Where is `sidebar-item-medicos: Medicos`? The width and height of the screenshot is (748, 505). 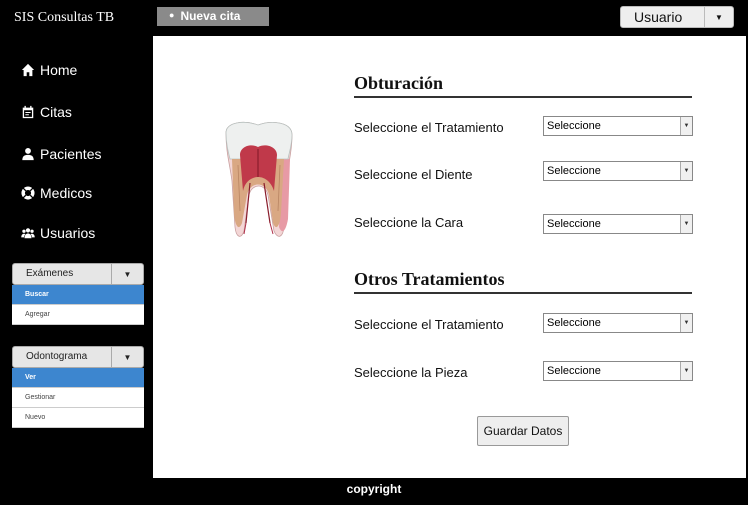
sidebar-item-medicos: Medicos is located at coordinates (56, 193).